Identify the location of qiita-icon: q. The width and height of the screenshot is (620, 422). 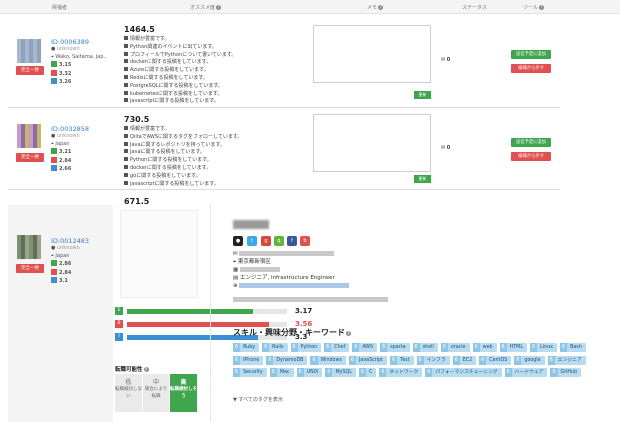
(279, 241).